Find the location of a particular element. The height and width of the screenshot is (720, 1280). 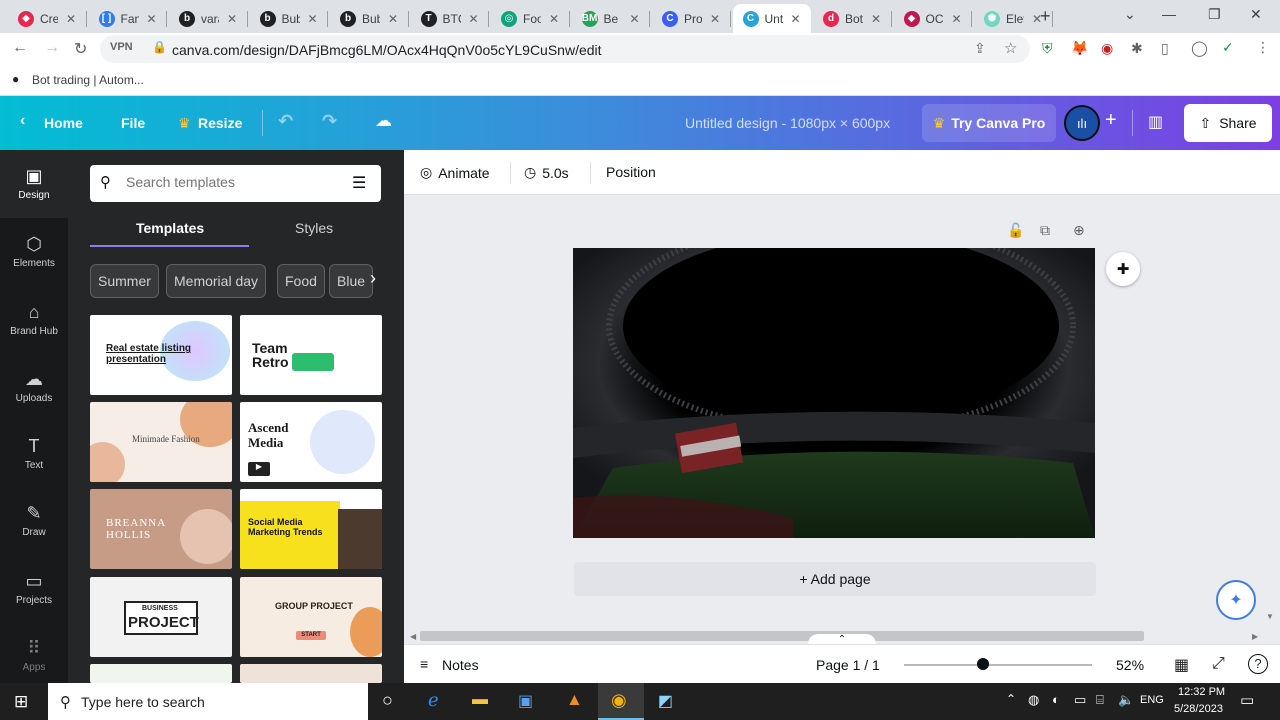

extension-icon: ◉ is located at coordinates (1107, 48).